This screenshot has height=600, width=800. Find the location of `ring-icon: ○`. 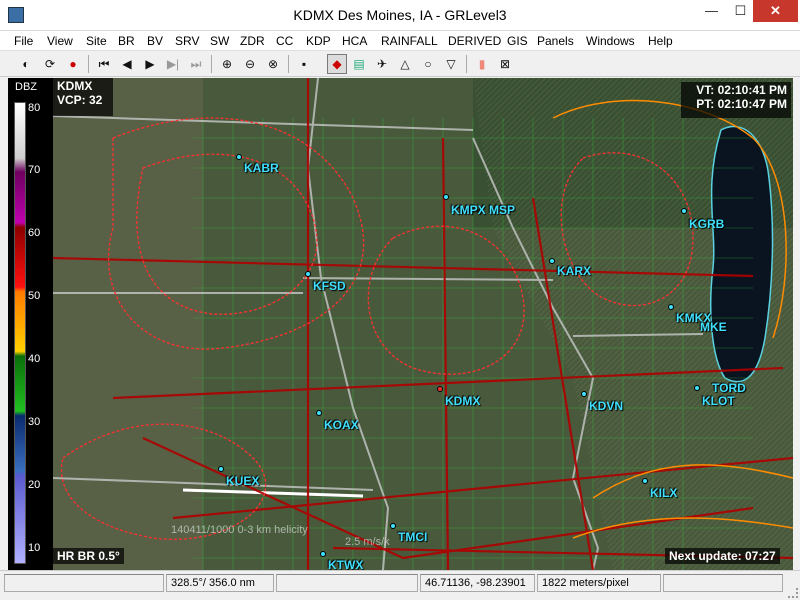

ring-icon: ○ is located at coordinates (428, 64).